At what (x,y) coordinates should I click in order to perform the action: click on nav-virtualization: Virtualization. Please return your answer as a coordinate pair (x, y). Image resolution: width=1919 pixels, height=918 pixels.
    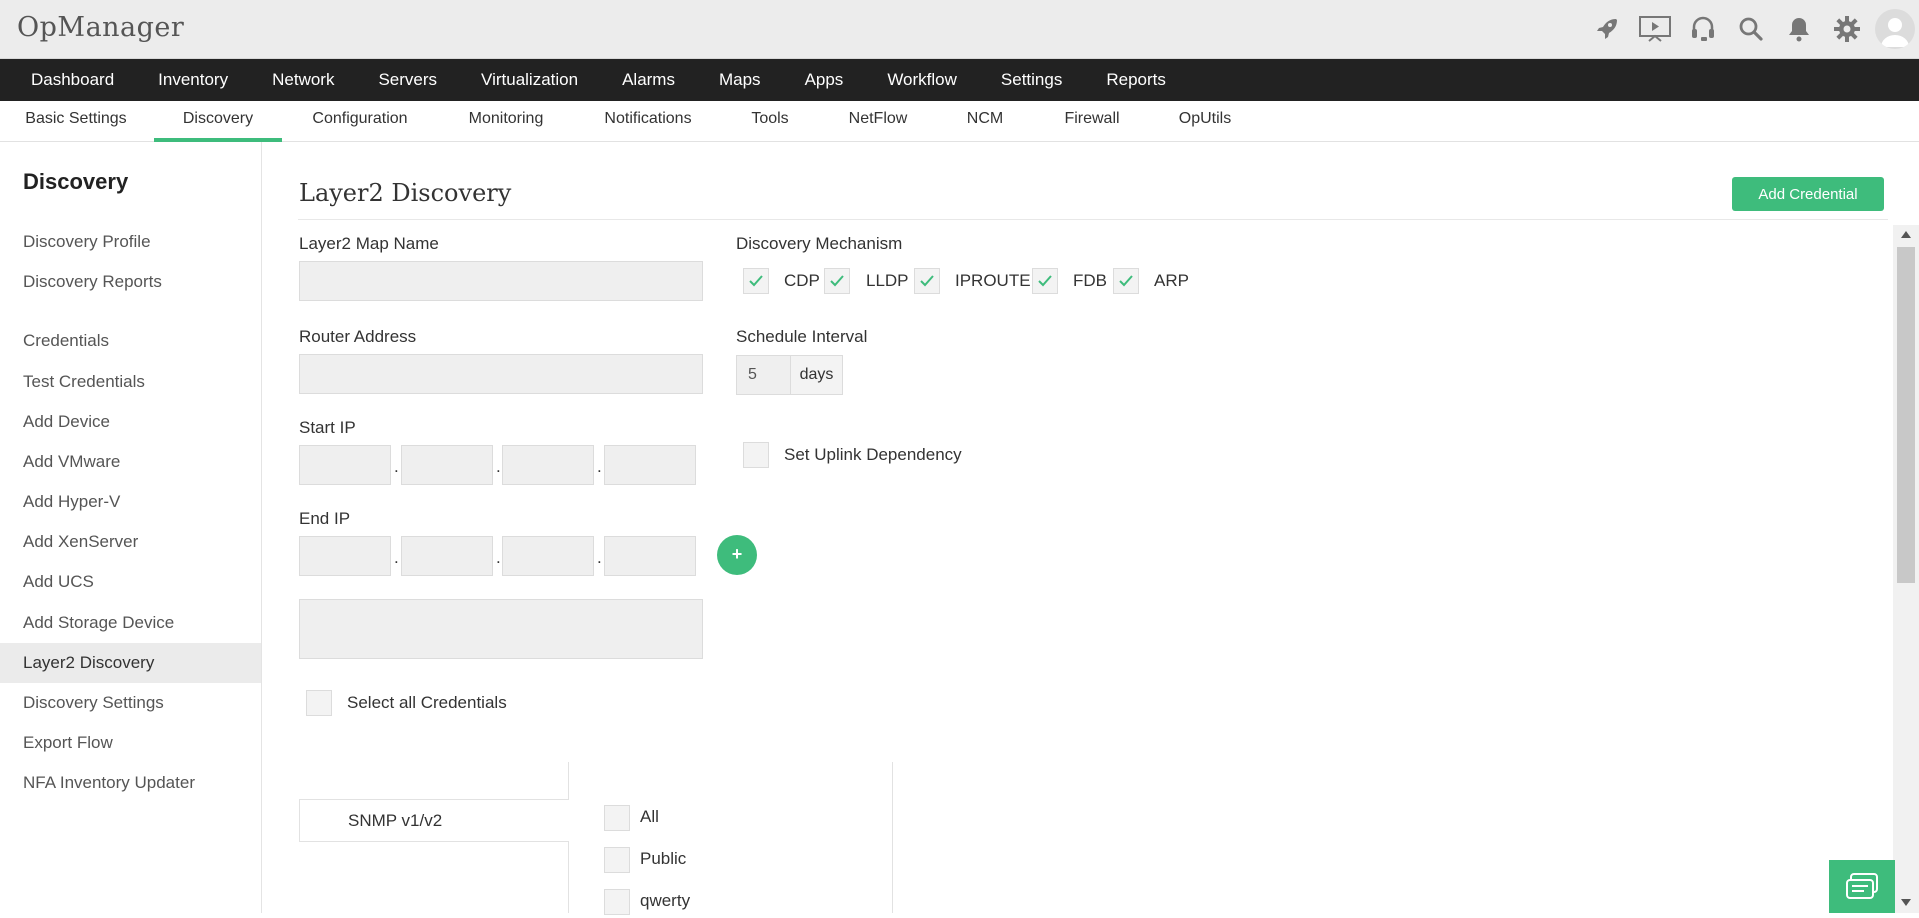
    Looking at the image, I should click on (529, 80).